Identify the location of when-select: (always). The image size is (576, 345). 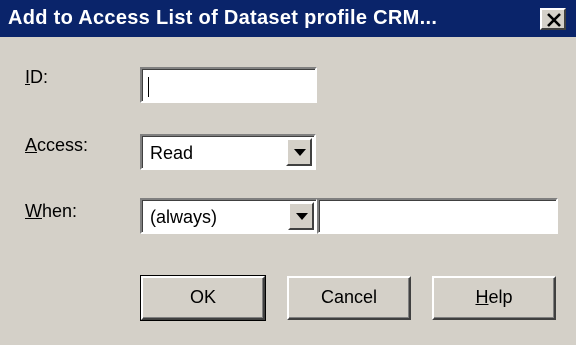
(229, 216).